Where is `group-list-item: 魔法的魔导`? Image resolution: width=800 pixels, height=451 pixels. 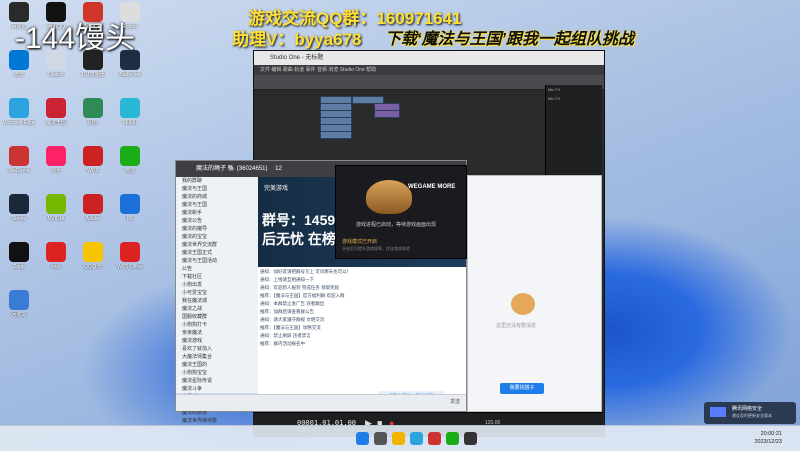
group-list-item: 魔法的魔导 is located at coordinates (217, 229).